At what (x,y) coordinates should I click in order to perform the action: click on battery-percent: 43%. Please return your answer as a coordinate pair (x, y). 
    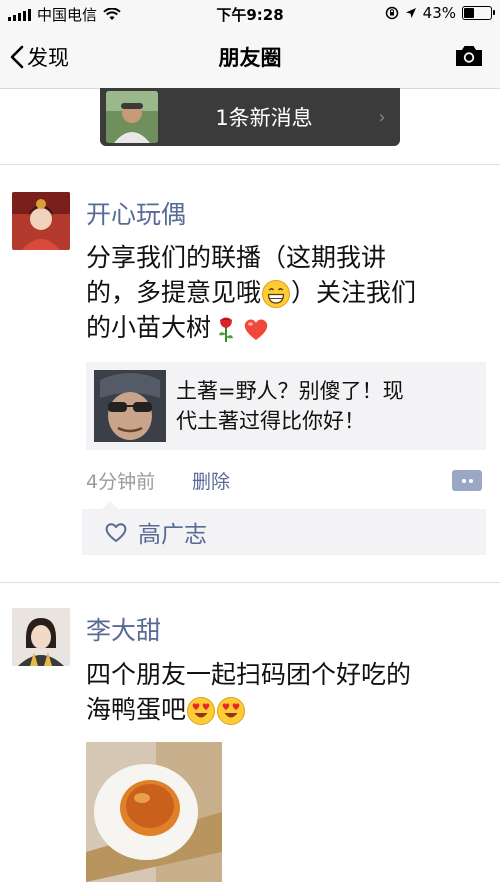
    Looking at the image, I should click on (439, 13).